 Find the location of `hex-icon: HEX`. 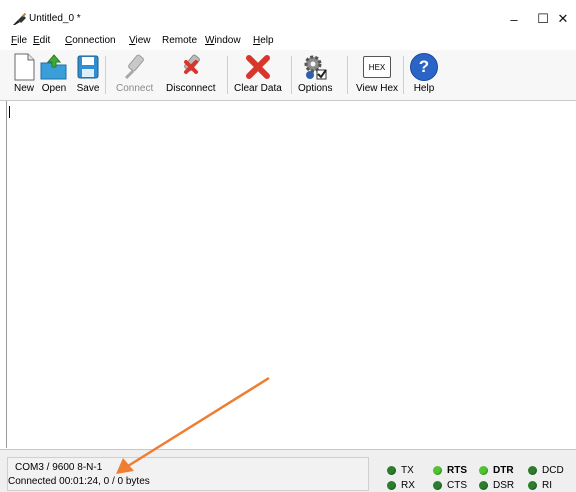

hex-icon: HEX is located at coordinates (377, 67).